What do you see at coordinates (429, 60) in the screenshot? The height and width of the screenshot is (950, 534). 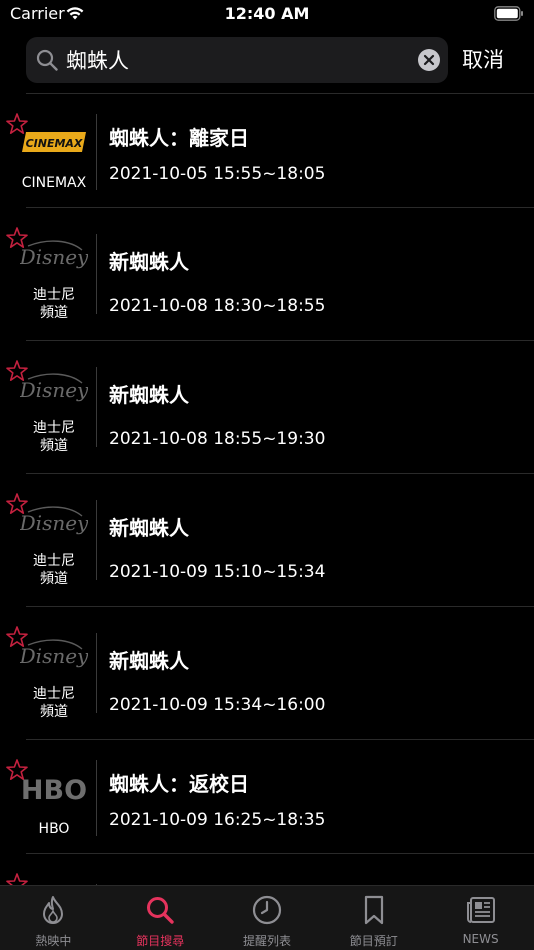 I see `clear-search-icon` at bounding box center [429, 60].